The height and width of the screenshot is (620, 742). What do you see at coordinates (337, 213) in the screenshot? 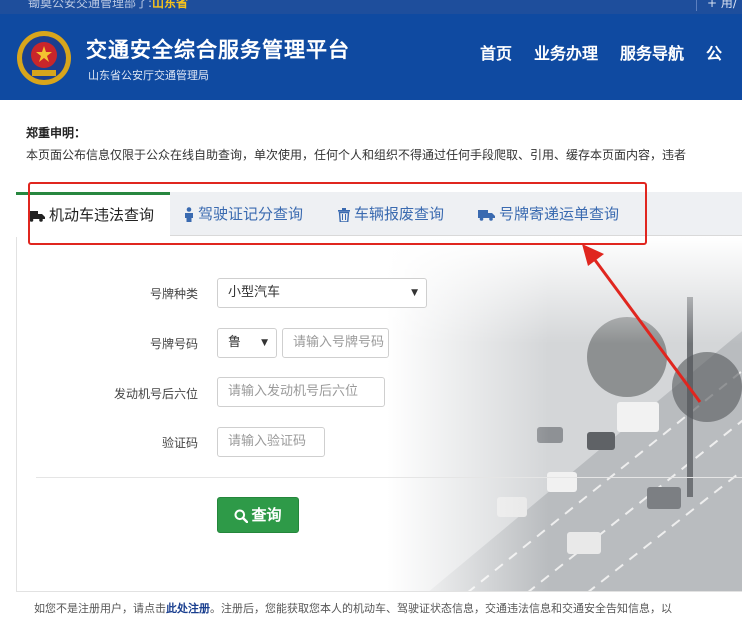
I see `annotation-highlight-box` at bounding box center [337, 213].